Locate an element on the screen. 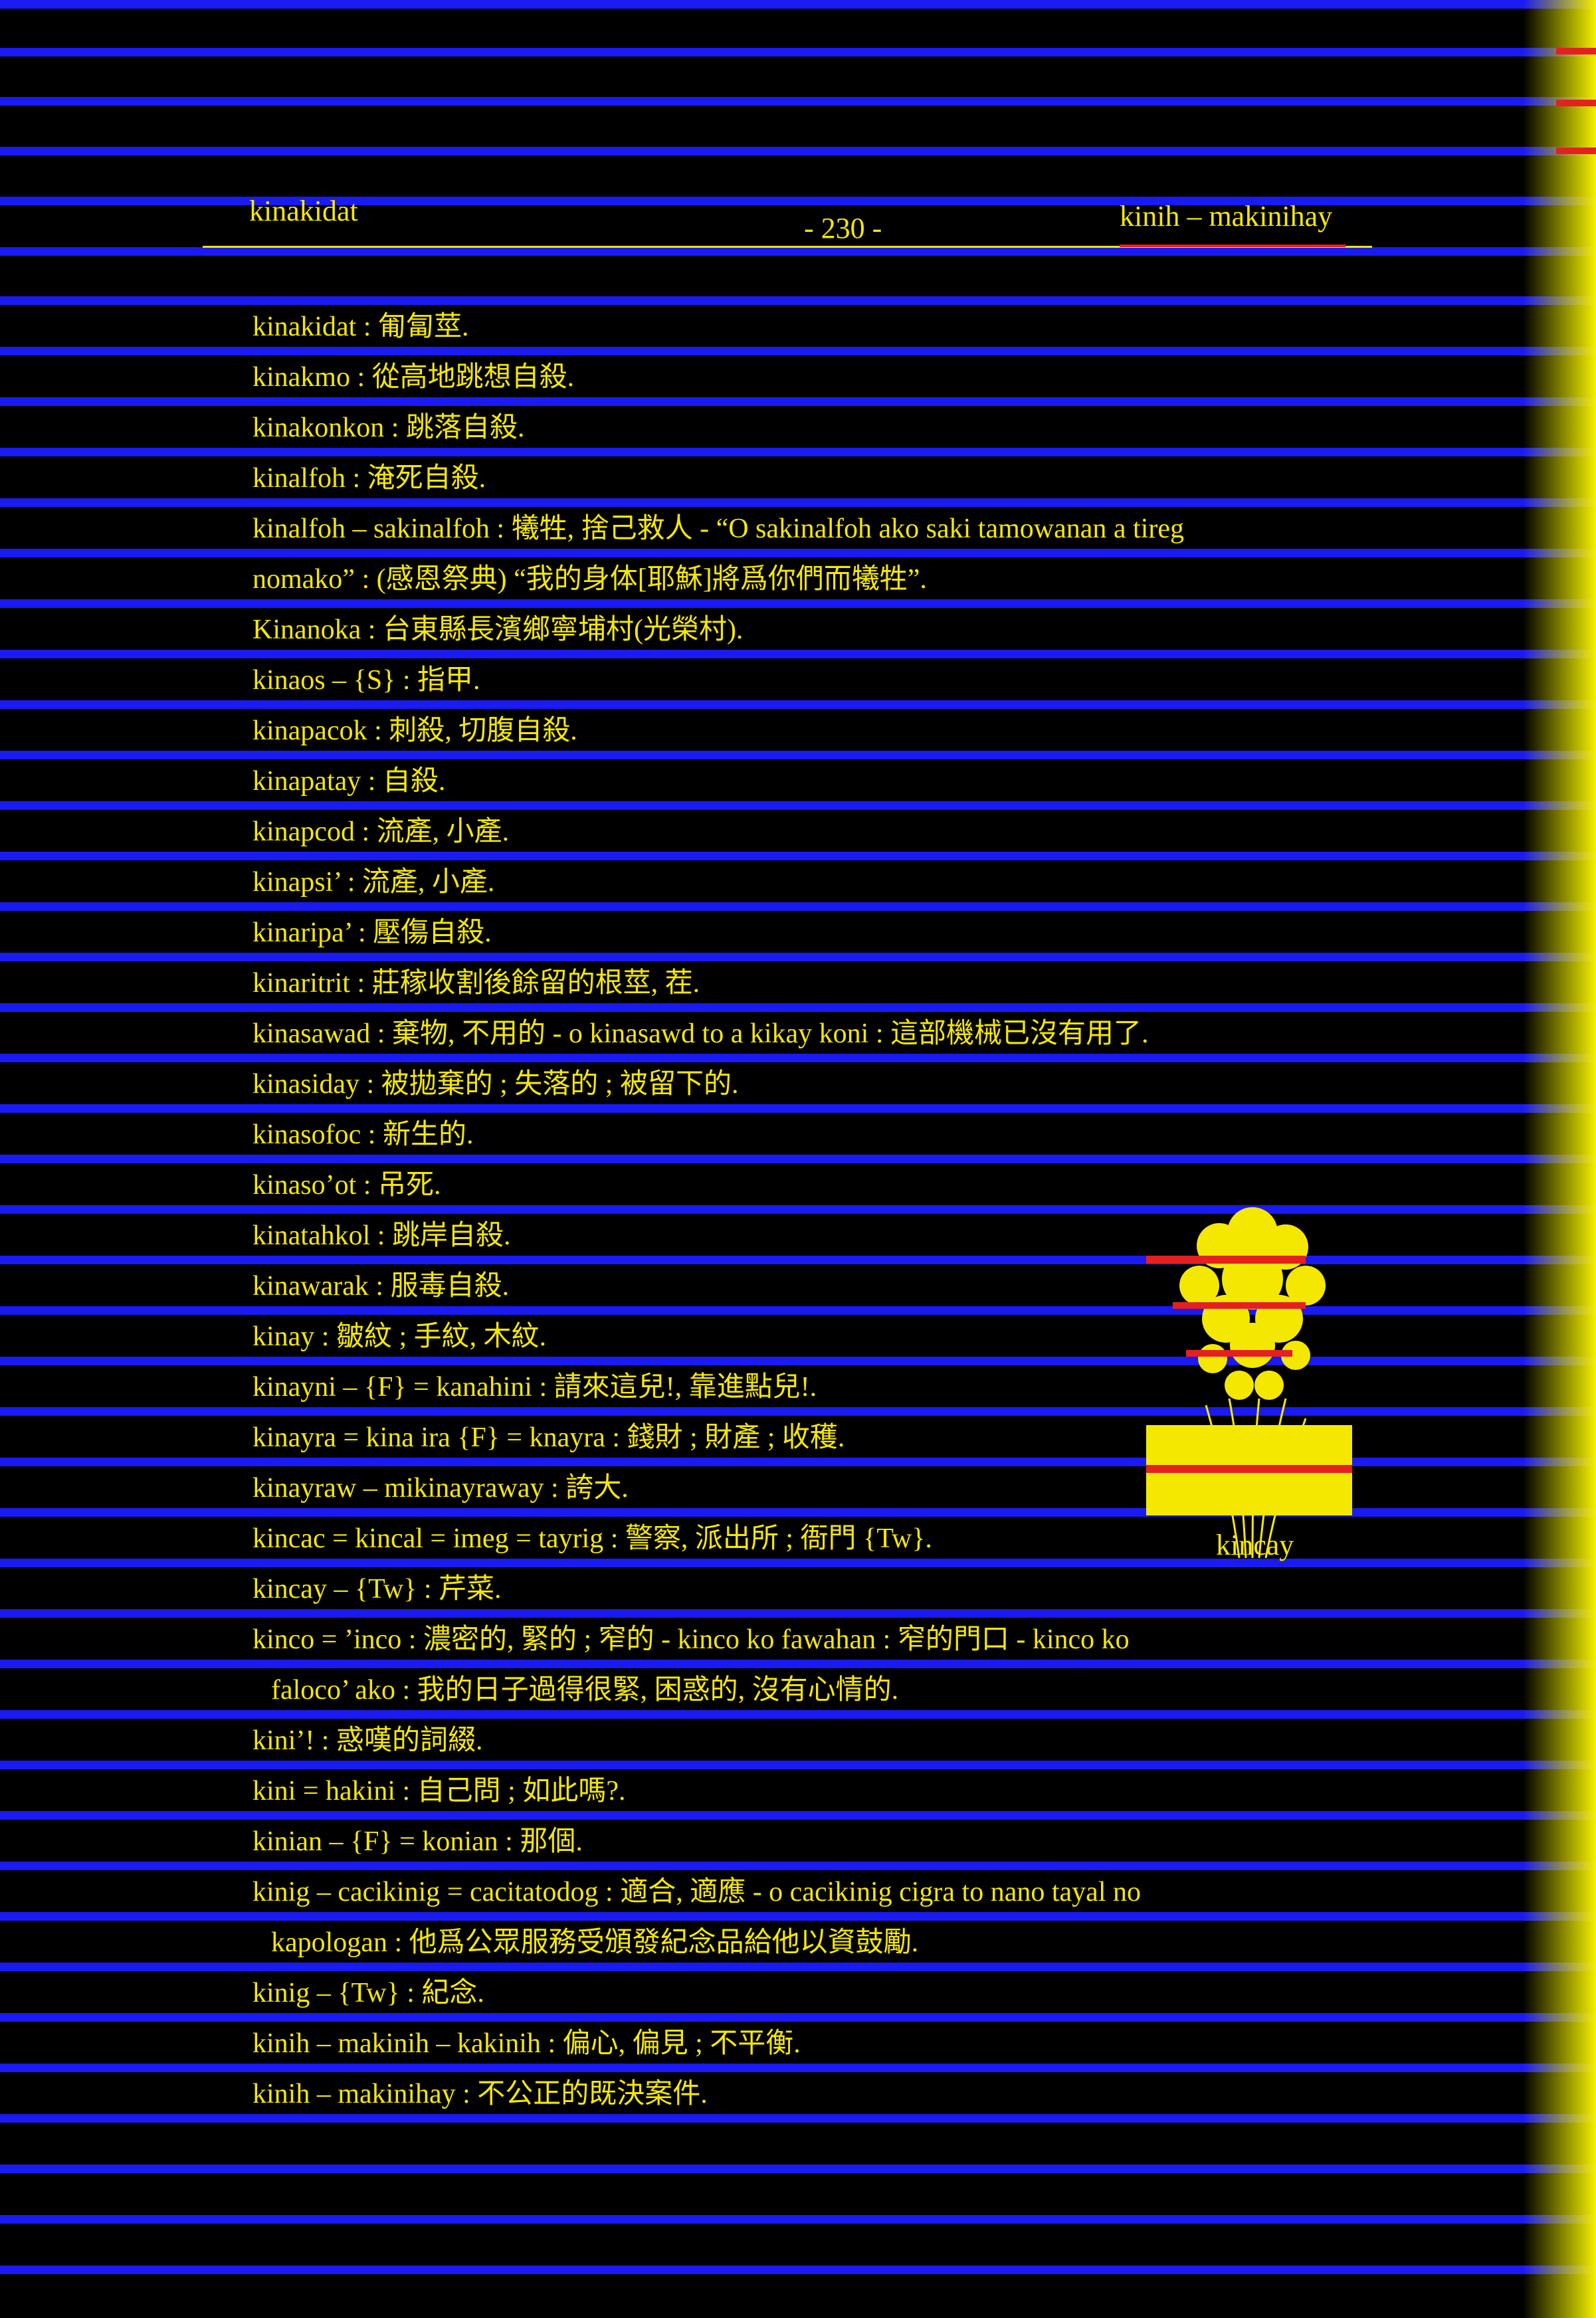 The image size is (1596, 2318). dictionary-entry: kinakmo : 從高地跳想自殺. is located at coordinates (414, 378).